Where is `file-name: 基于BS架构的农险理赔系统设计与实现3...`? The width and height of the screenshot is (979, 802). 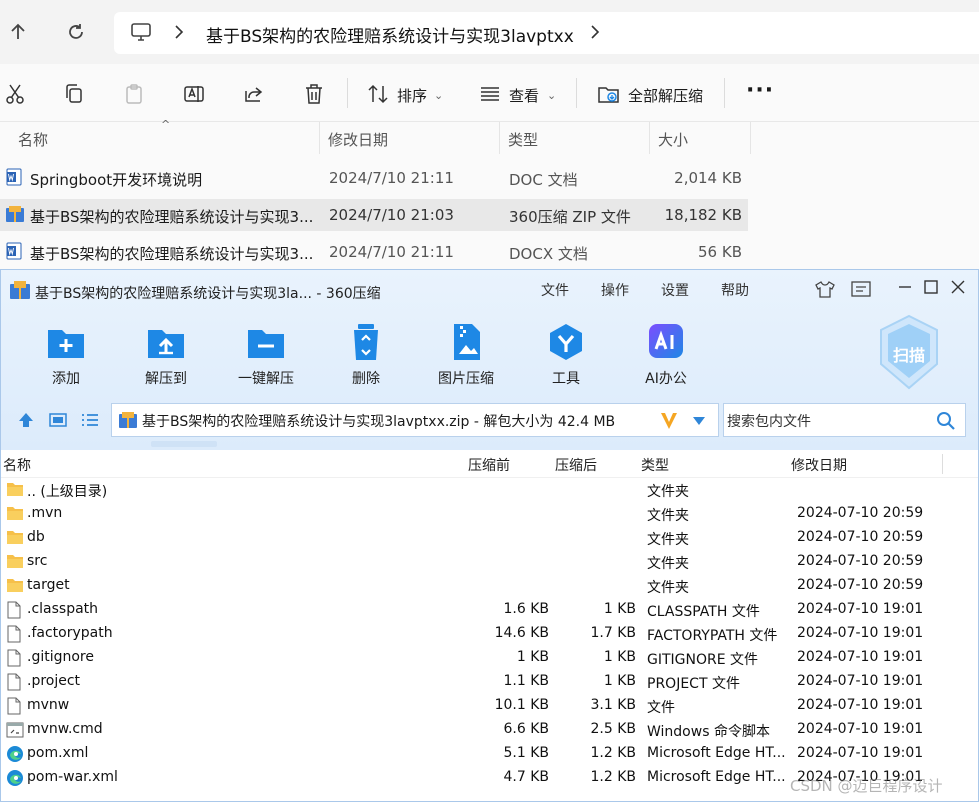 file-name: 基于BS架构的农险理赔系统设计与实现3... is located at coordinates (172, 217).